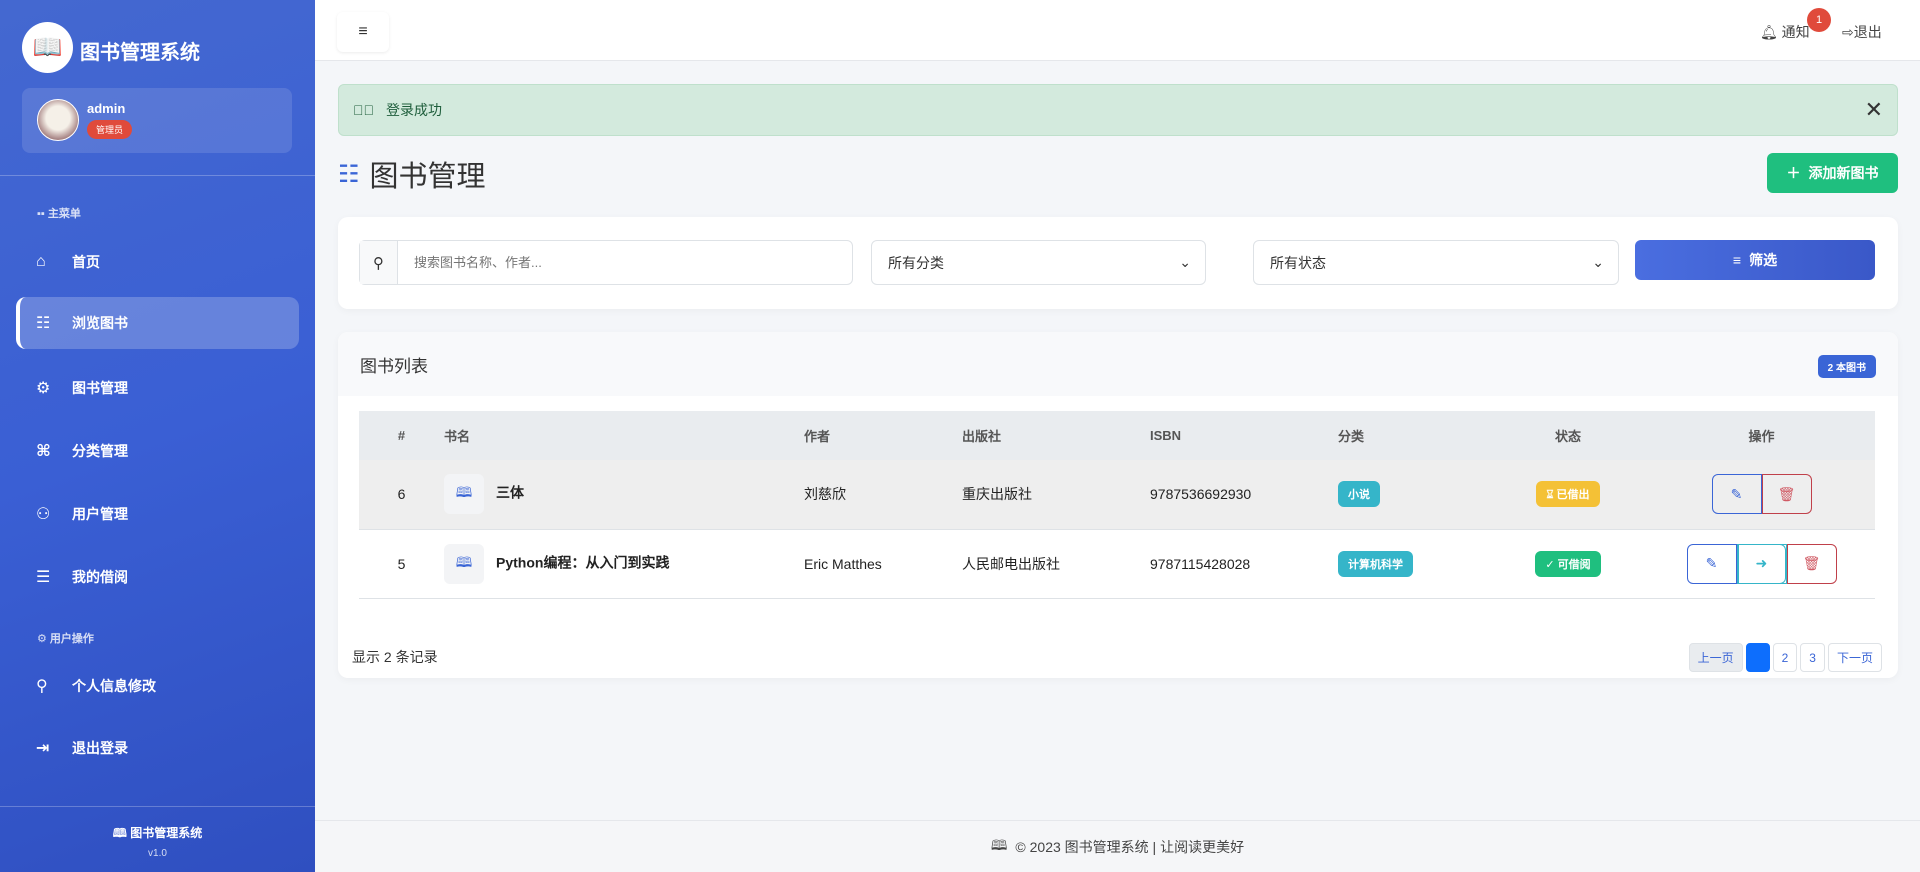  What do you see at coordinates (1056, 495) in the screenshot?
I see `book-publisher: 重庆出版社` at bounding box center [1056, 495].